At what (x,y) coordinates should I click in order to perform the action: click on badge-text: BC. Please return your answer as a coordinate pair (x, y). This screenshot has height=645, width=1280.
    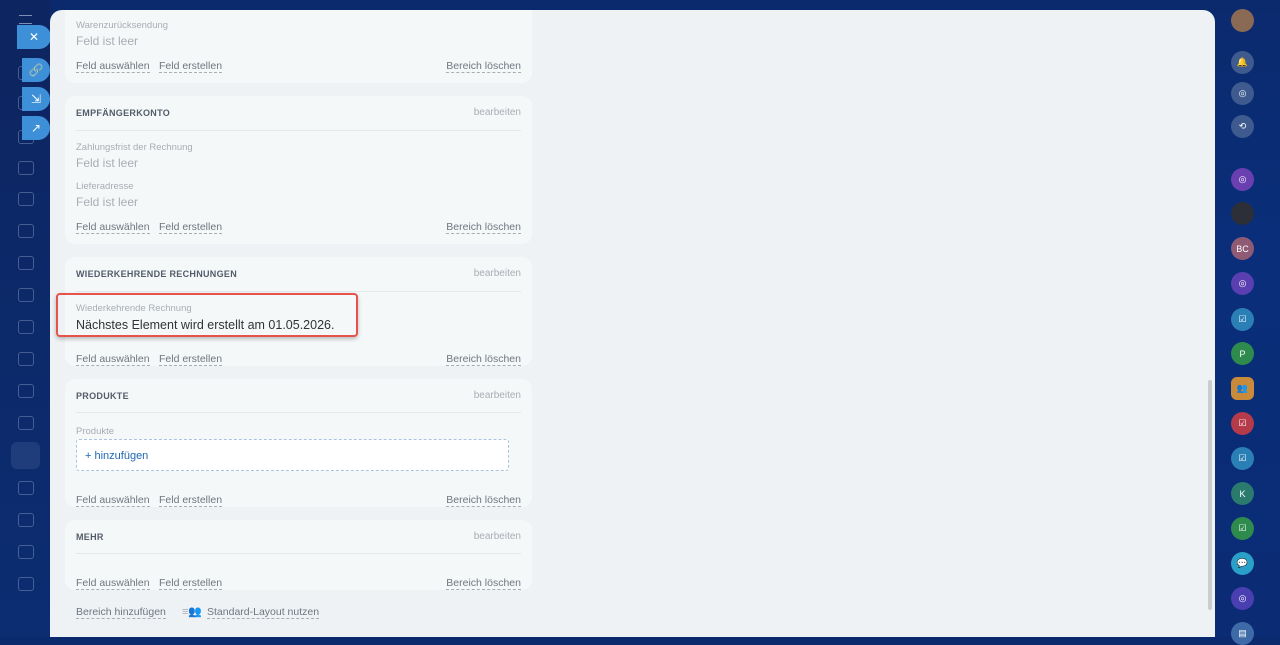
    Looking at the image, I should click on (1242, 248).